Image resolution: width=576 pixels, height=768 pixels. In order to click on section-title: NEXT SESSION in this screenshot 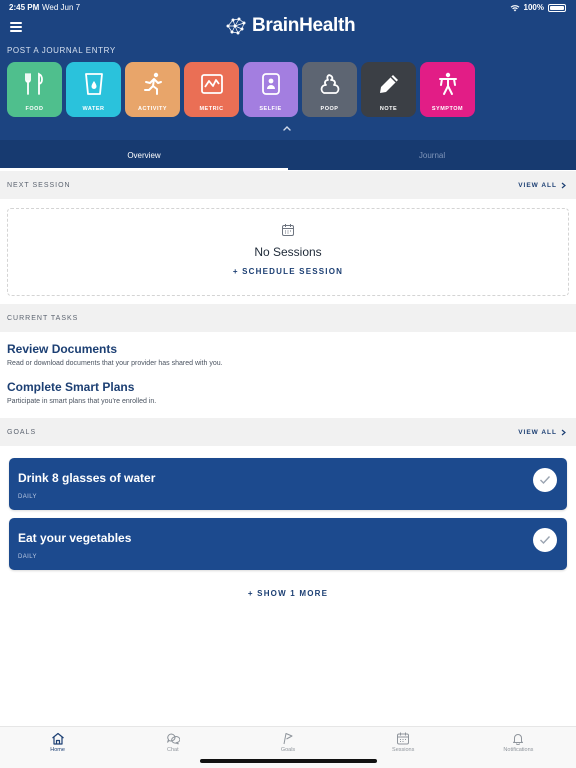, I will do `click(39, 185)`.